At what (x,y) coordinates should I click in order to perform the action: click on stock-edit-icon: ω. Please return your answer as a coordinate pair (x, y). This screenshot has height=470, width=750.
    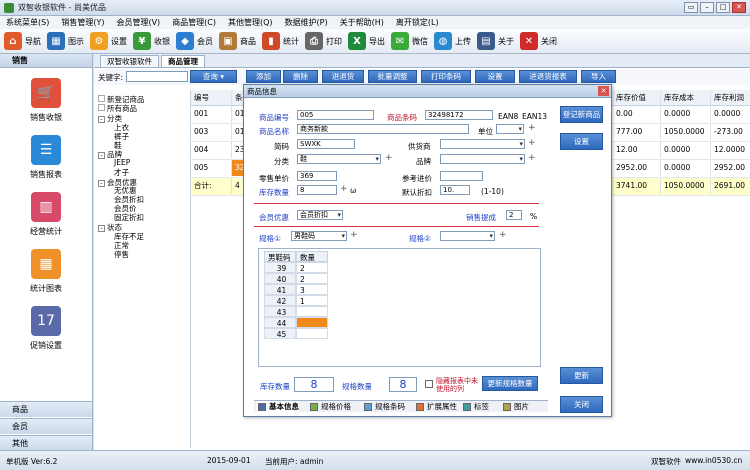
    Looking at the image, I should click on (353, 190).